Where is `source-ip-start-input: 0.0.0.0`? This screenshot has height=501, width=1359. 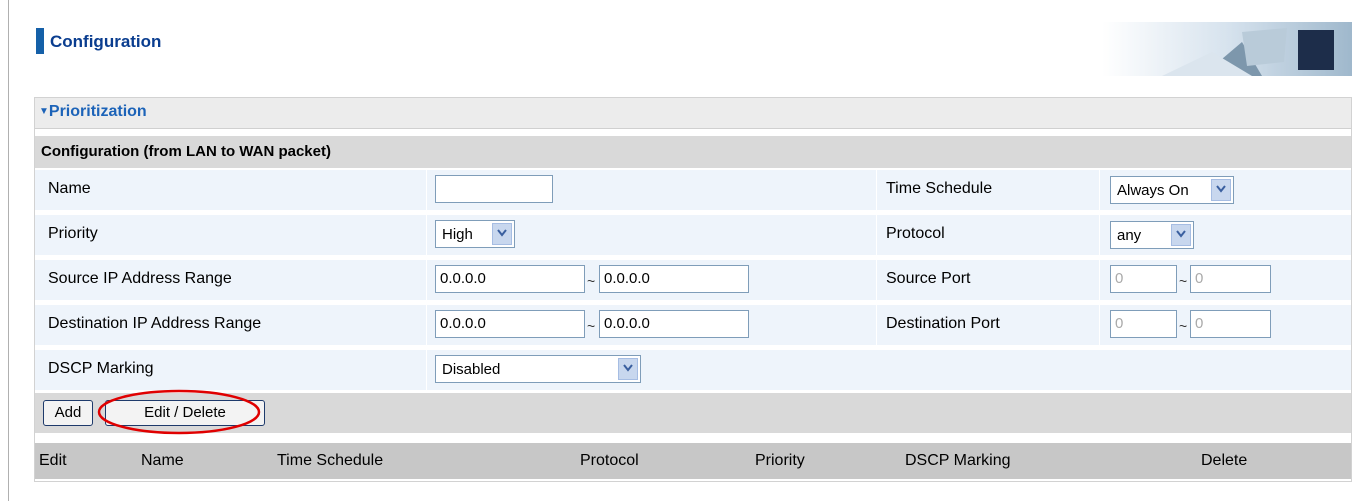 source-ip-start-input: 0.0.0.0 is located at coordinates (510, 279).